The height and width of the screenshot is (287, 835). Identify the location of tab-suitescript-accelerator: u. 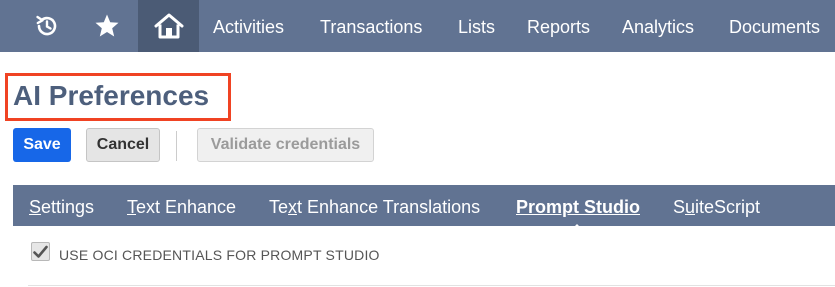
(690, 207).